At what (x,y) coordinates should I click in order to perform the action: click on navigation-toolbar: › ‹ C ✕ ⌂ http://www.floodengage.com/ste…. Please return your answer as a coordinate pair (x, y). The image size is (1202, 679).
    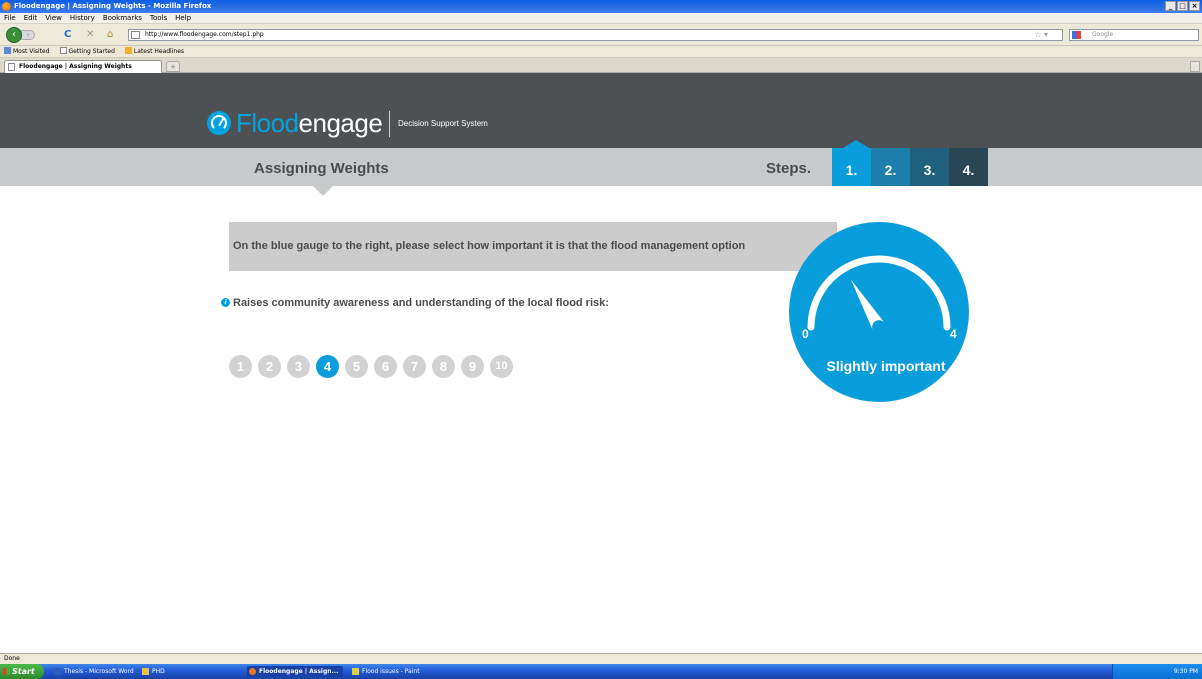
    Looking at the image, I should click on (601, 35).